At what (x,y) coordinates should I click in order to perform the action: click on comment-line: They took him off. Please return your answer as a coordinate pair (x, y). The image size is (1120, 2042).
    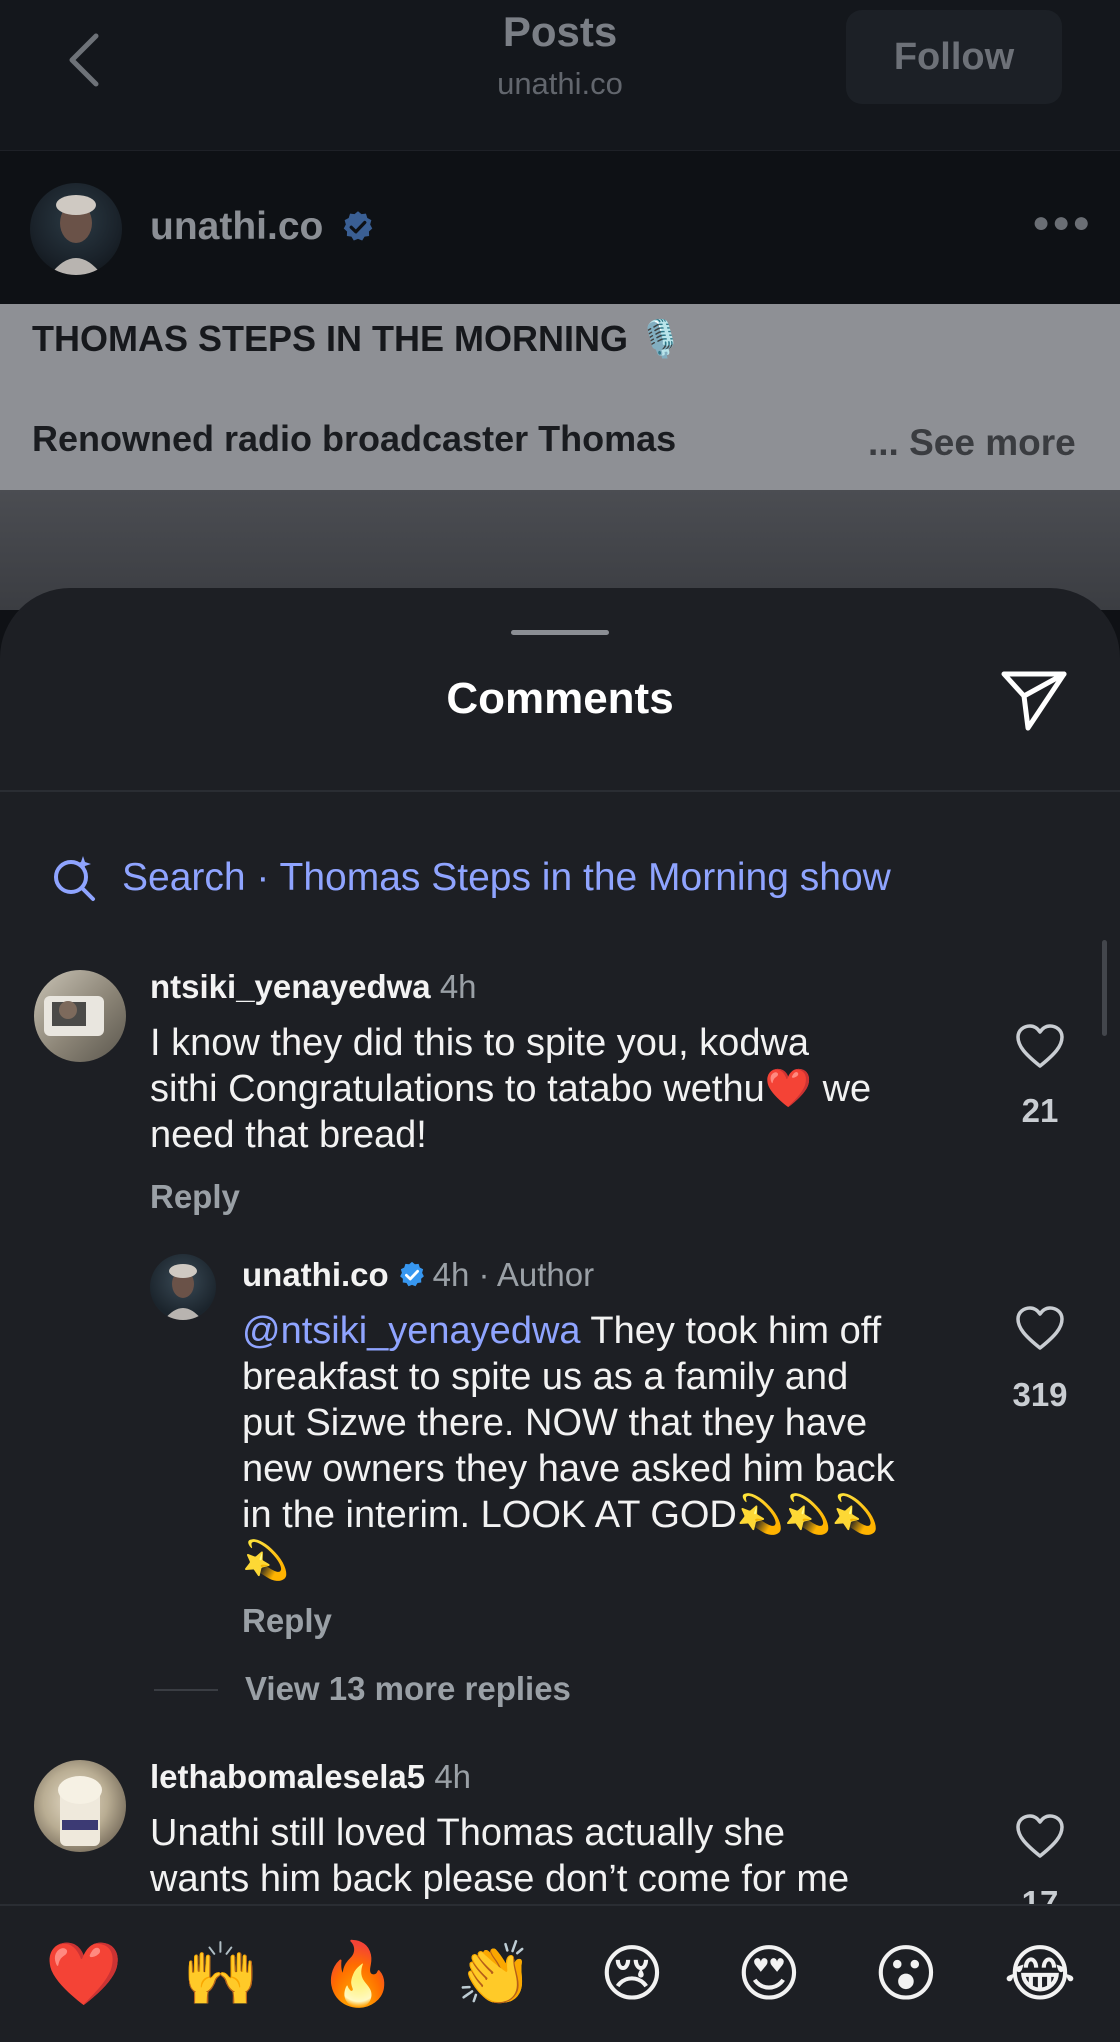
    Looking at the image, I should click on (731, 1331).